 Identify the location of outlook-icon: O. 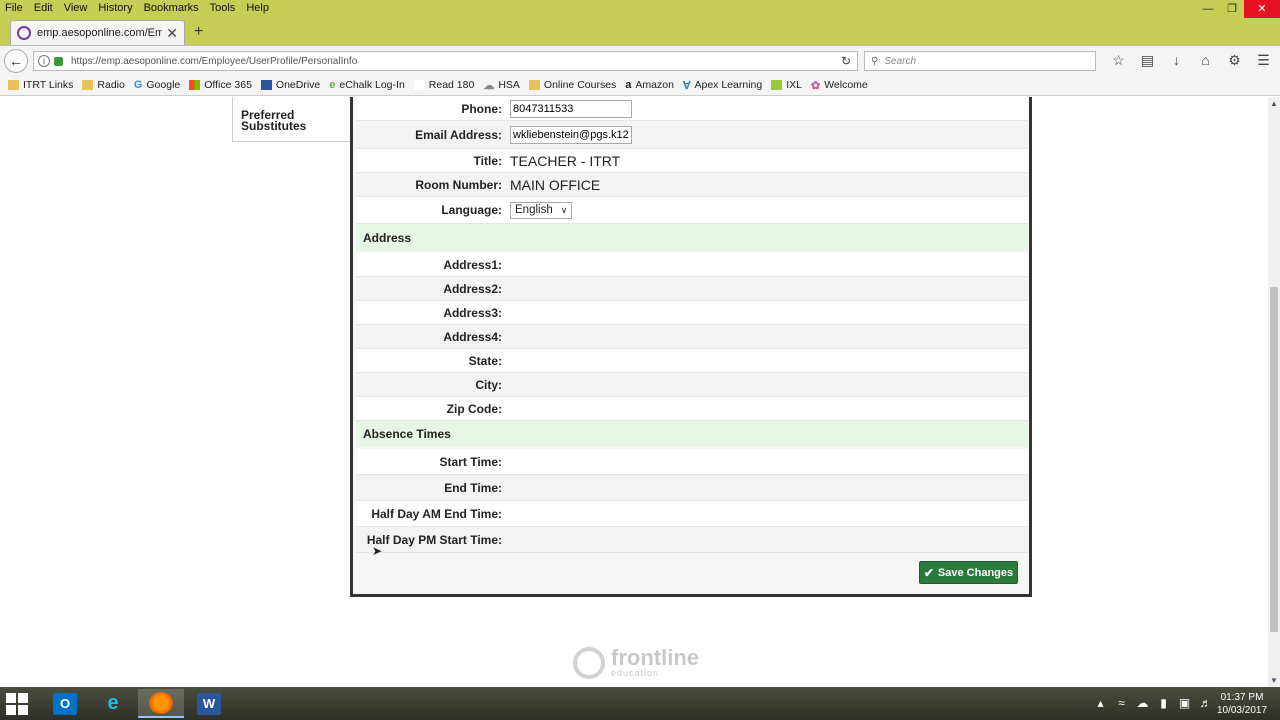
(65, 703).